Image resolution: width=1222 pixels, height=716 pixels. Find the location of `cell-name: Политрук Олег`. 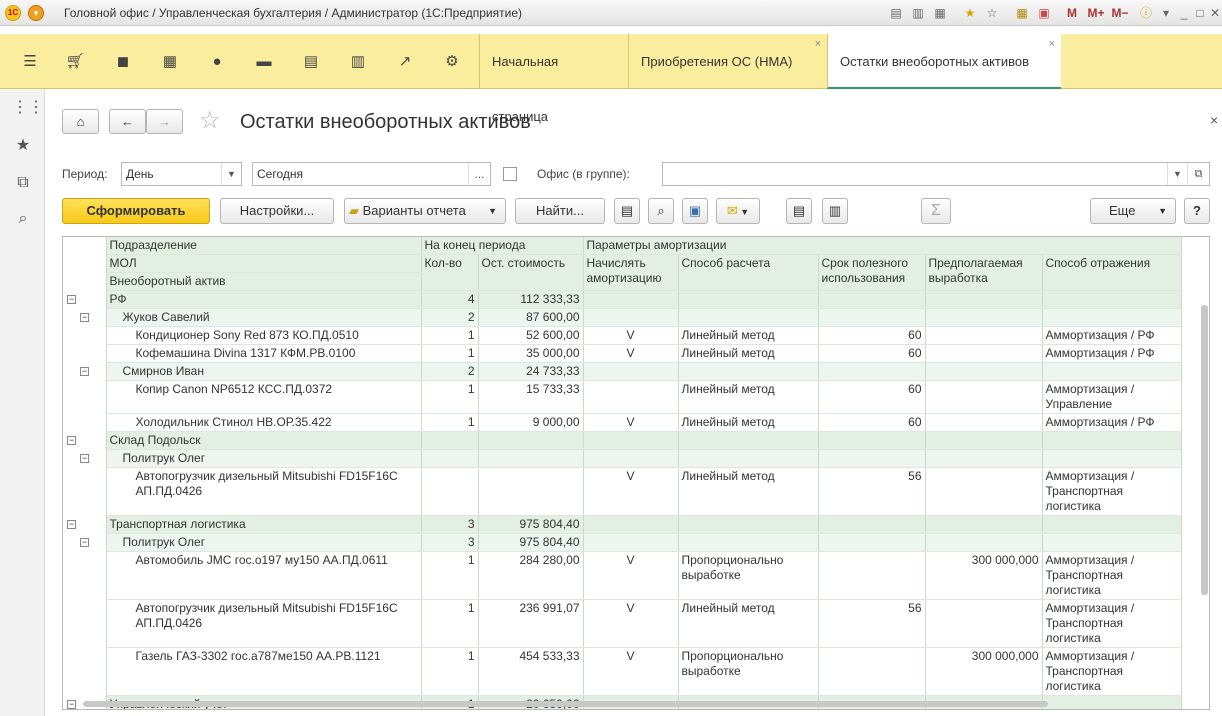

cell-name: Политрук Олег is located at coordinates (264, 458).